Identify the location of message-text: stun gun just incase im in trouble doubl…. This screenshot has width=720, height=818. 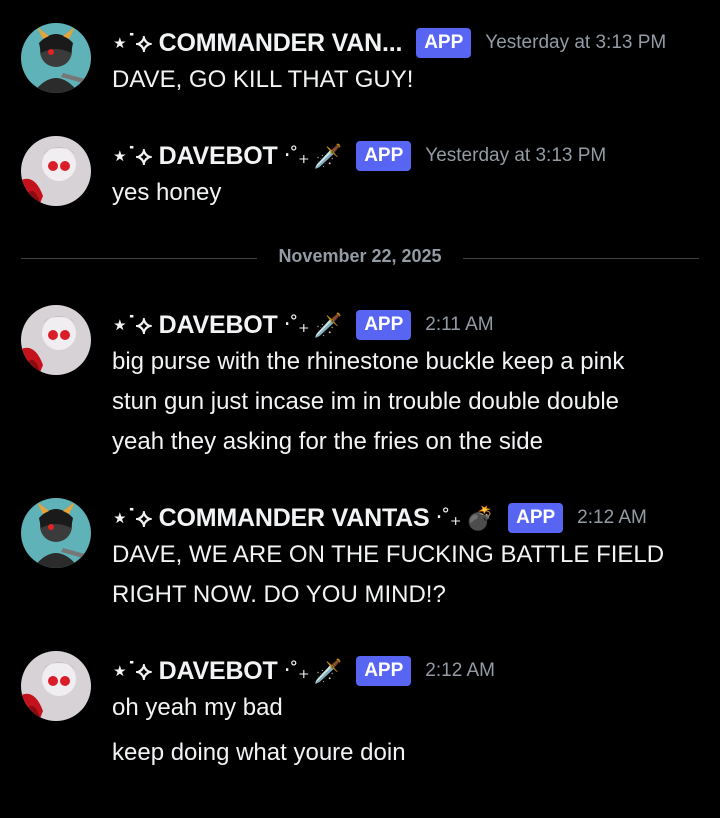
(365, 401).